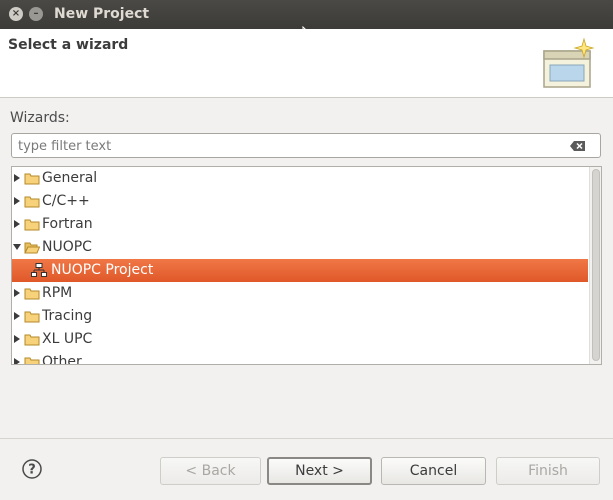 Image resolution: width=613 pixels, height=500 pixels. What do you see at coordinates (300, 224) in the screenshot?
I see `tree-item-fortran: Fortran` at bounding box center [300, 224].